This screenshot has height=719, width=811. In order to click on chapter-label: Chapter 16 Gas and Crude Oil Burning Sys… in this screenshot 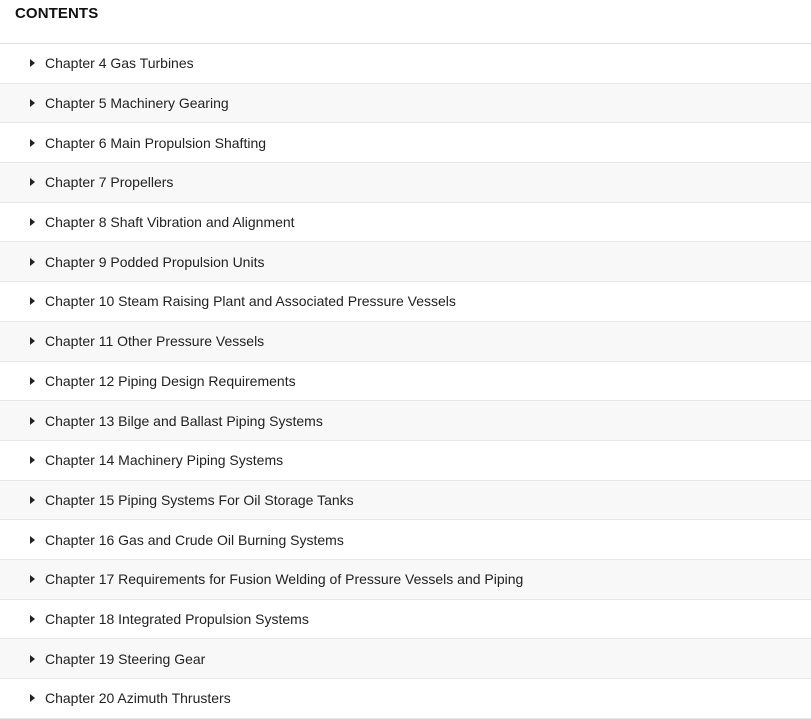, I will do `click(194, 540)`.